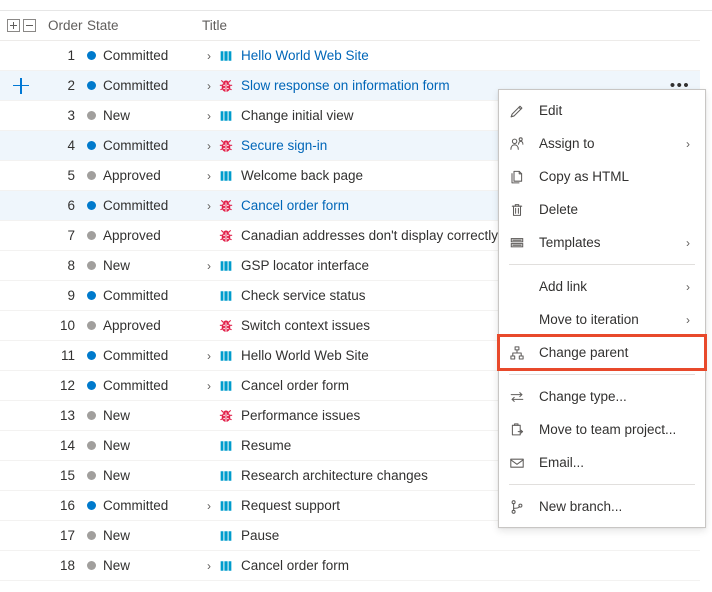 This screenshot has width=712, height=592. Describe the element at coordinates (305, 325) in the screenshot. I see `work-item-title-link: Switch context issues` at that location.